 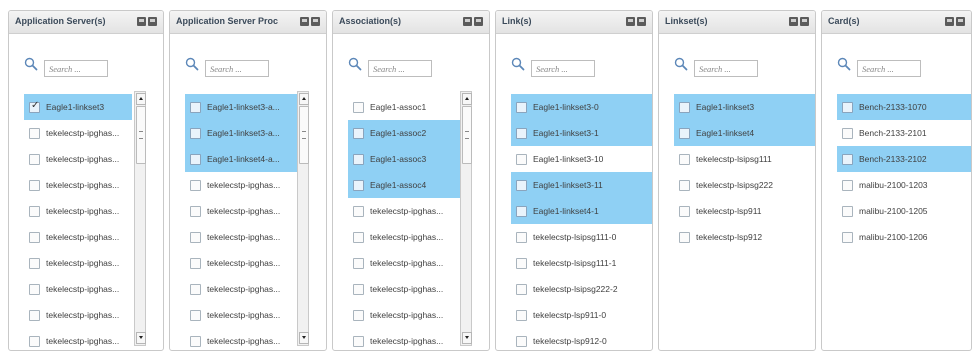 What do you see at coordinates (581, 133) in the screenshot?
I see `list-item: Eagle1-linkset3-1` at bounding box center [581, 133].